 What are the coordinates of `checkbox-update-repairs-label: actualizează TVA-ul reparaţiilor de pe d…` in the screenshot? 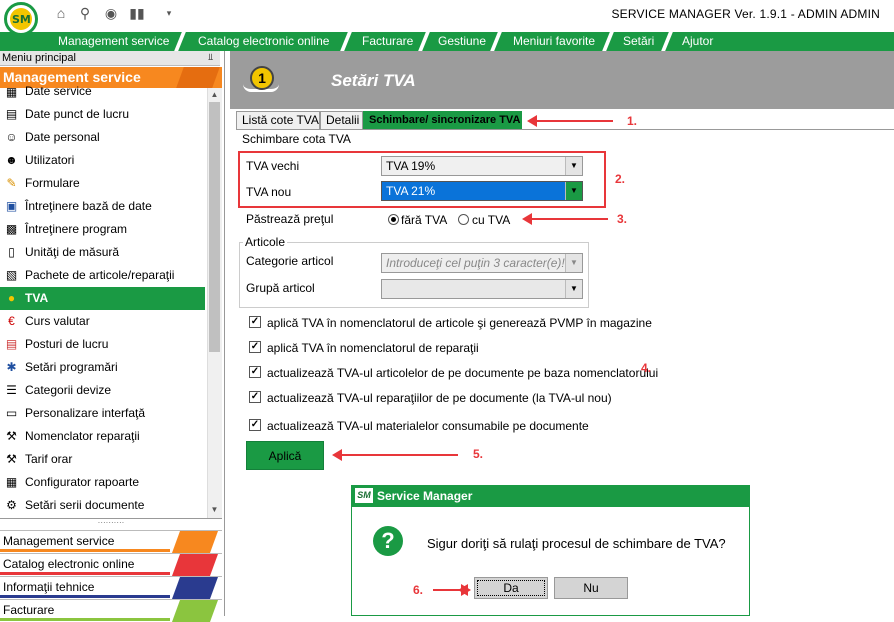 It's located at (439, 398).